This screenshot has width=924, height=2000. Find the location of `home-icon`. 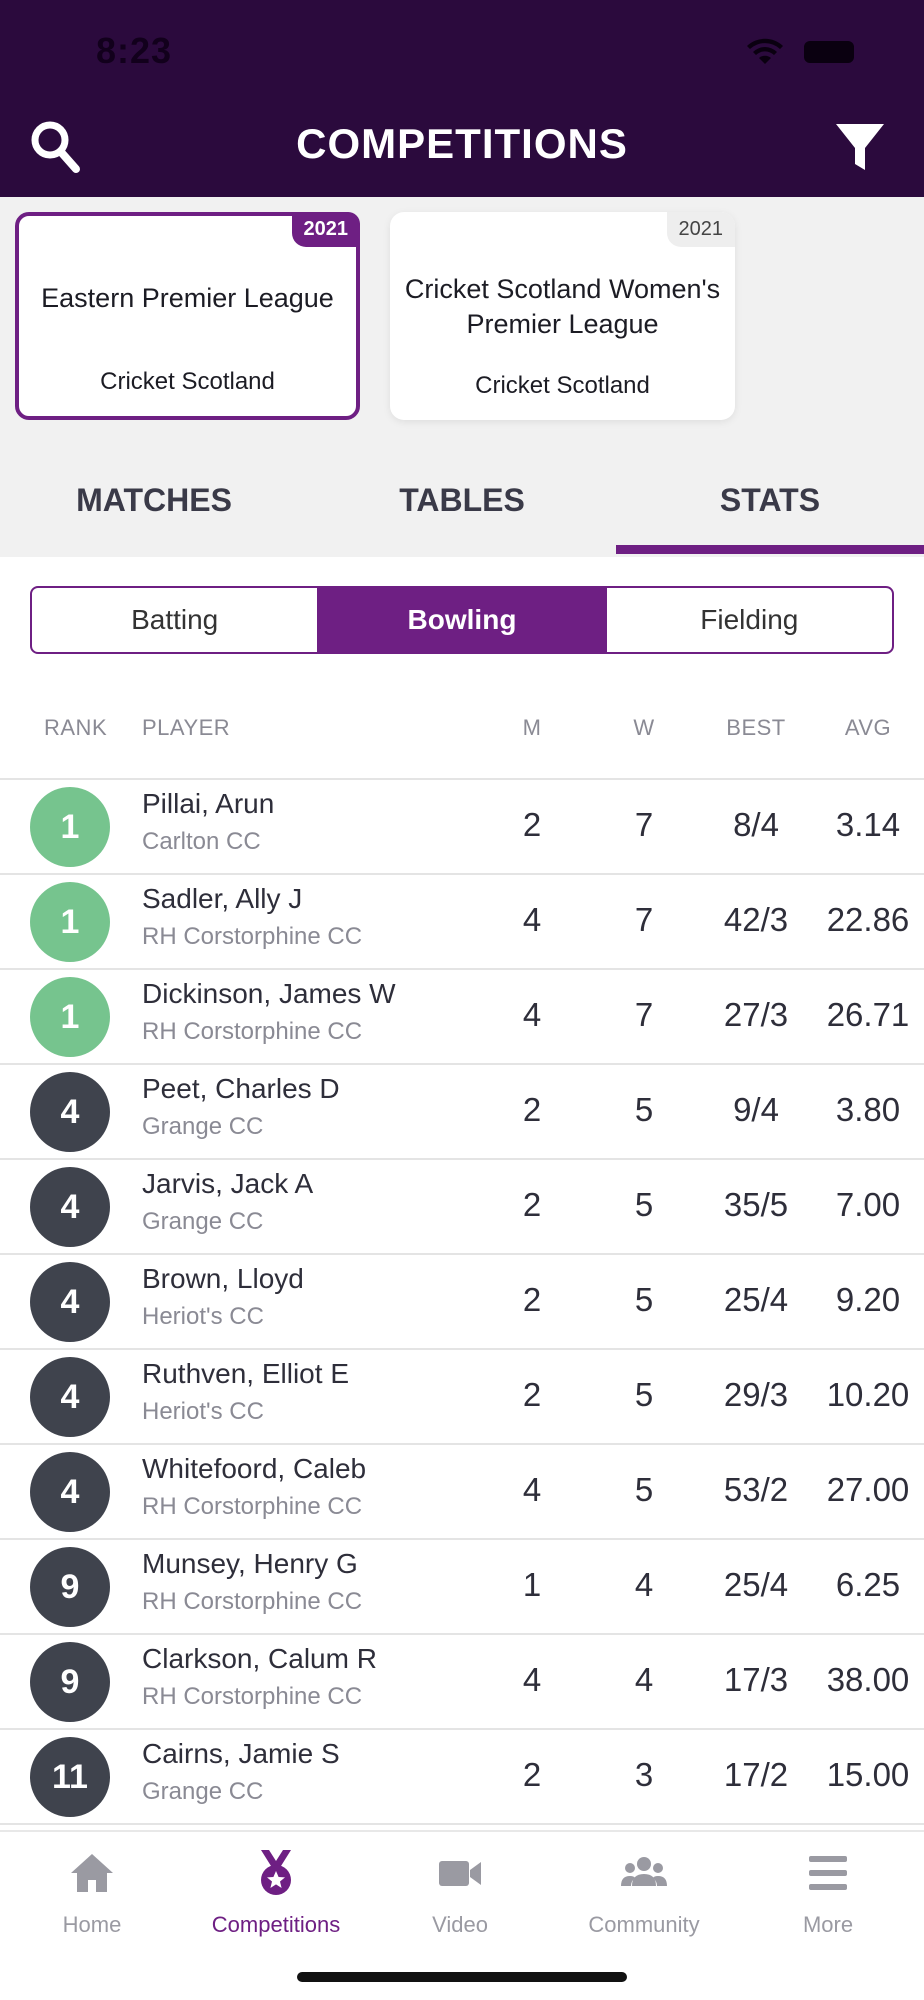

home-icon is located at coordinates (92, 1873).